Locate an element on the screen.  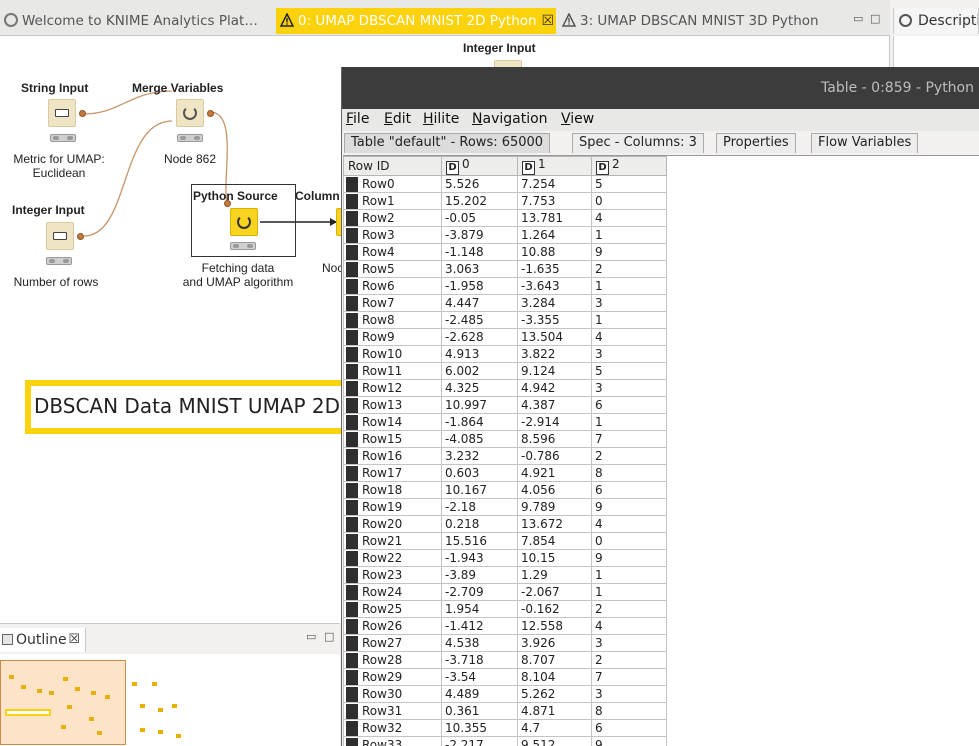
table-cell: 12.558 is located at coordinates (554, 626).